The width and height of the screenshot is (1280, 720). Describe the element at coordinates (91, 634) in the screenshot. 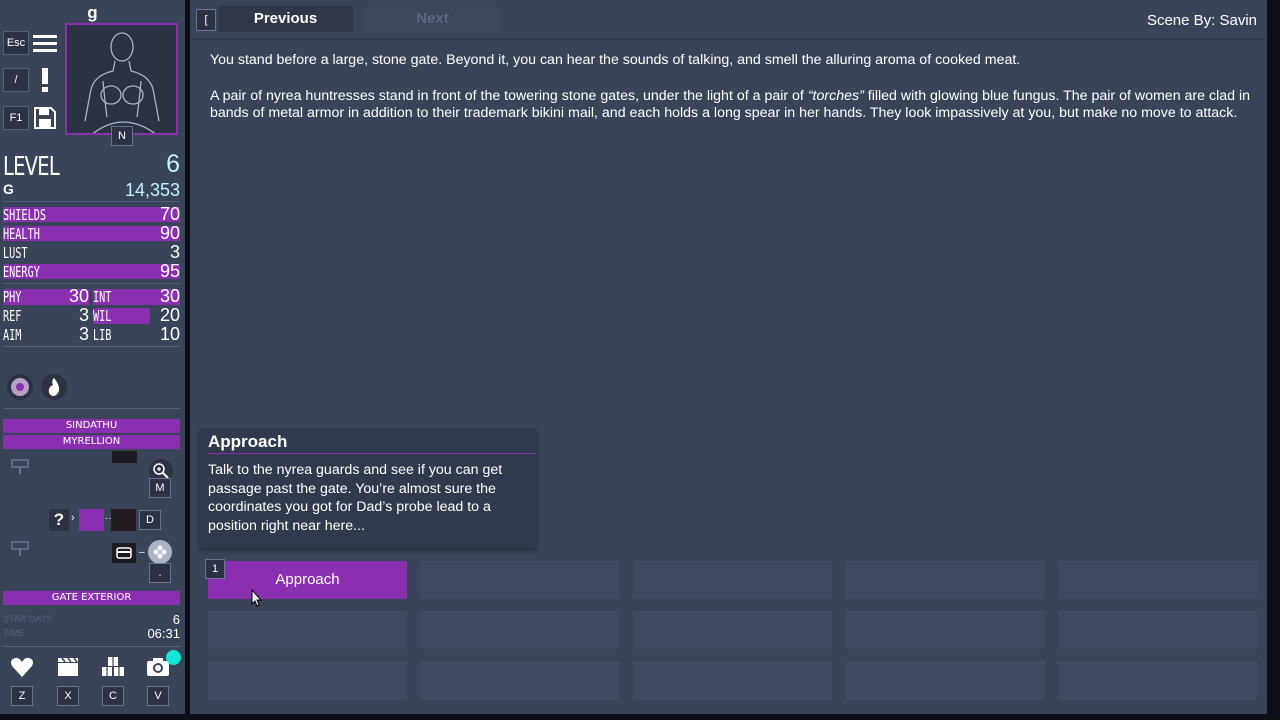

I see `time-row: TIME 06:31` at that location.